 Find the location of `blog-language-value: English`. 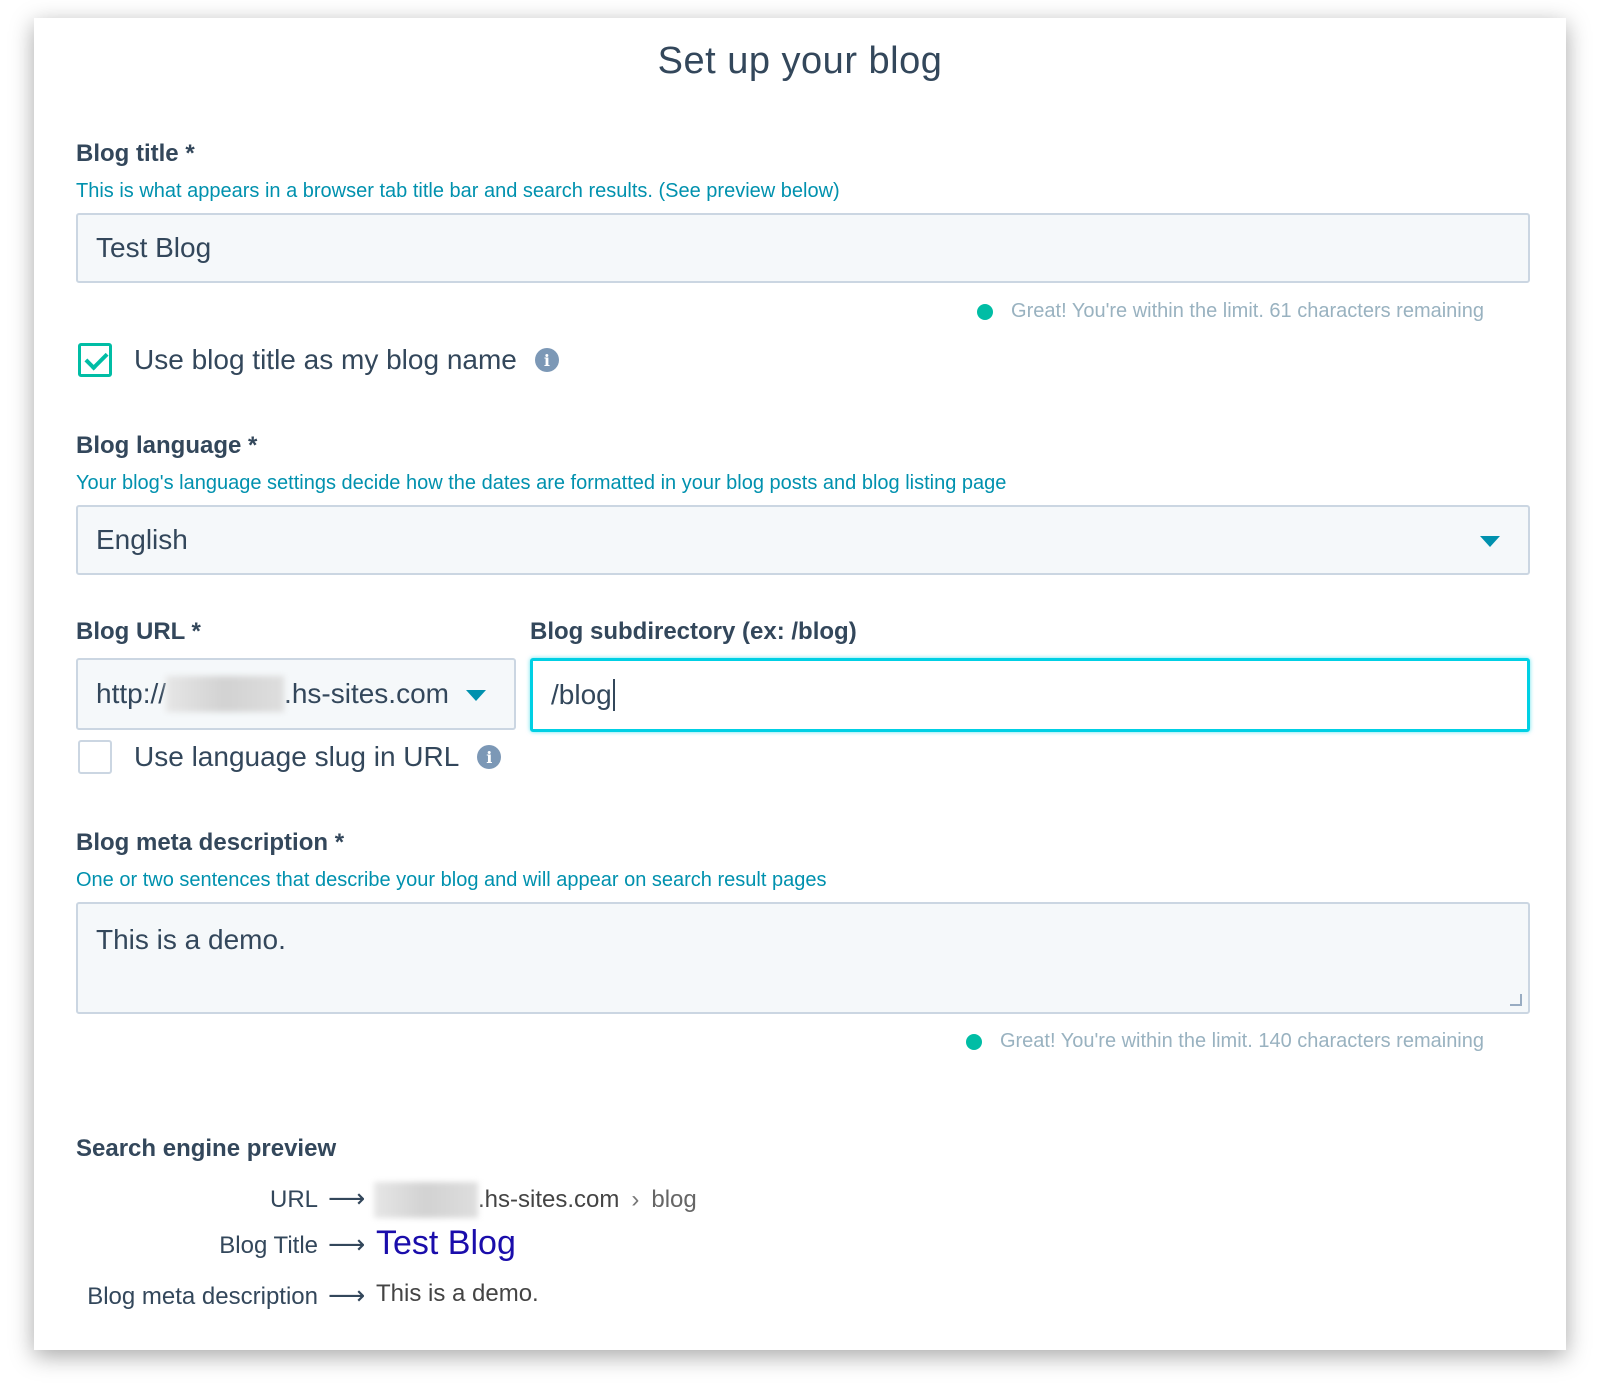

blog-language-value: English is located at coordinates (142, 539).